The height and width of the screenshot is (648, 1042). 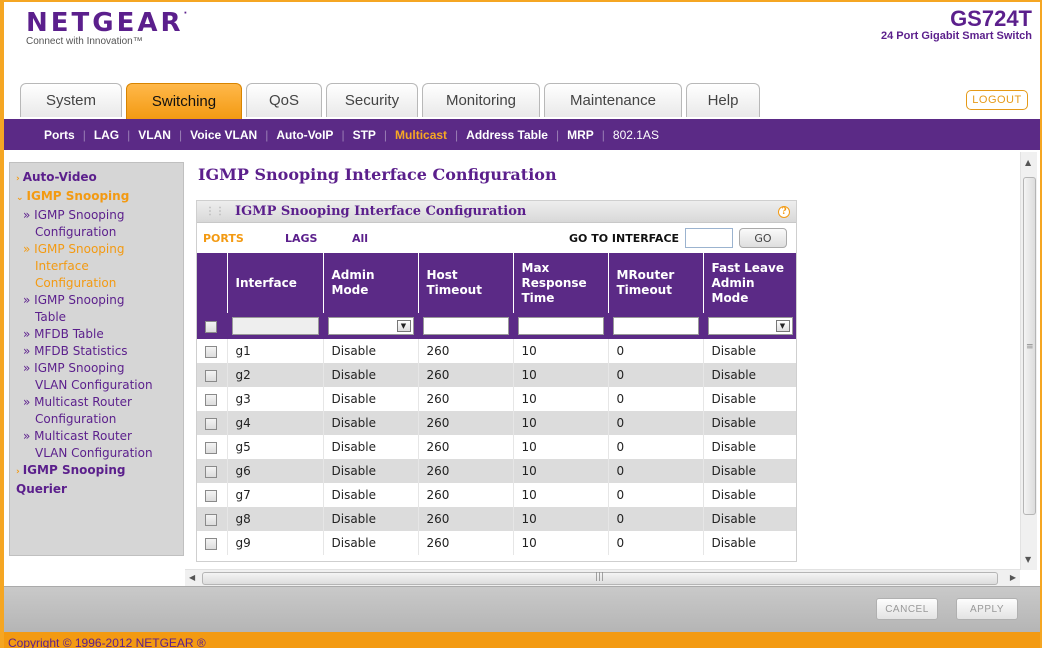 What do you see at coordinates (99, 266) in the screenshot?
I see `sidebar-item-igmp-snooping-interface-configuration: » IGMP Snooping Interface Configuration` at bounding box center [99, 266].